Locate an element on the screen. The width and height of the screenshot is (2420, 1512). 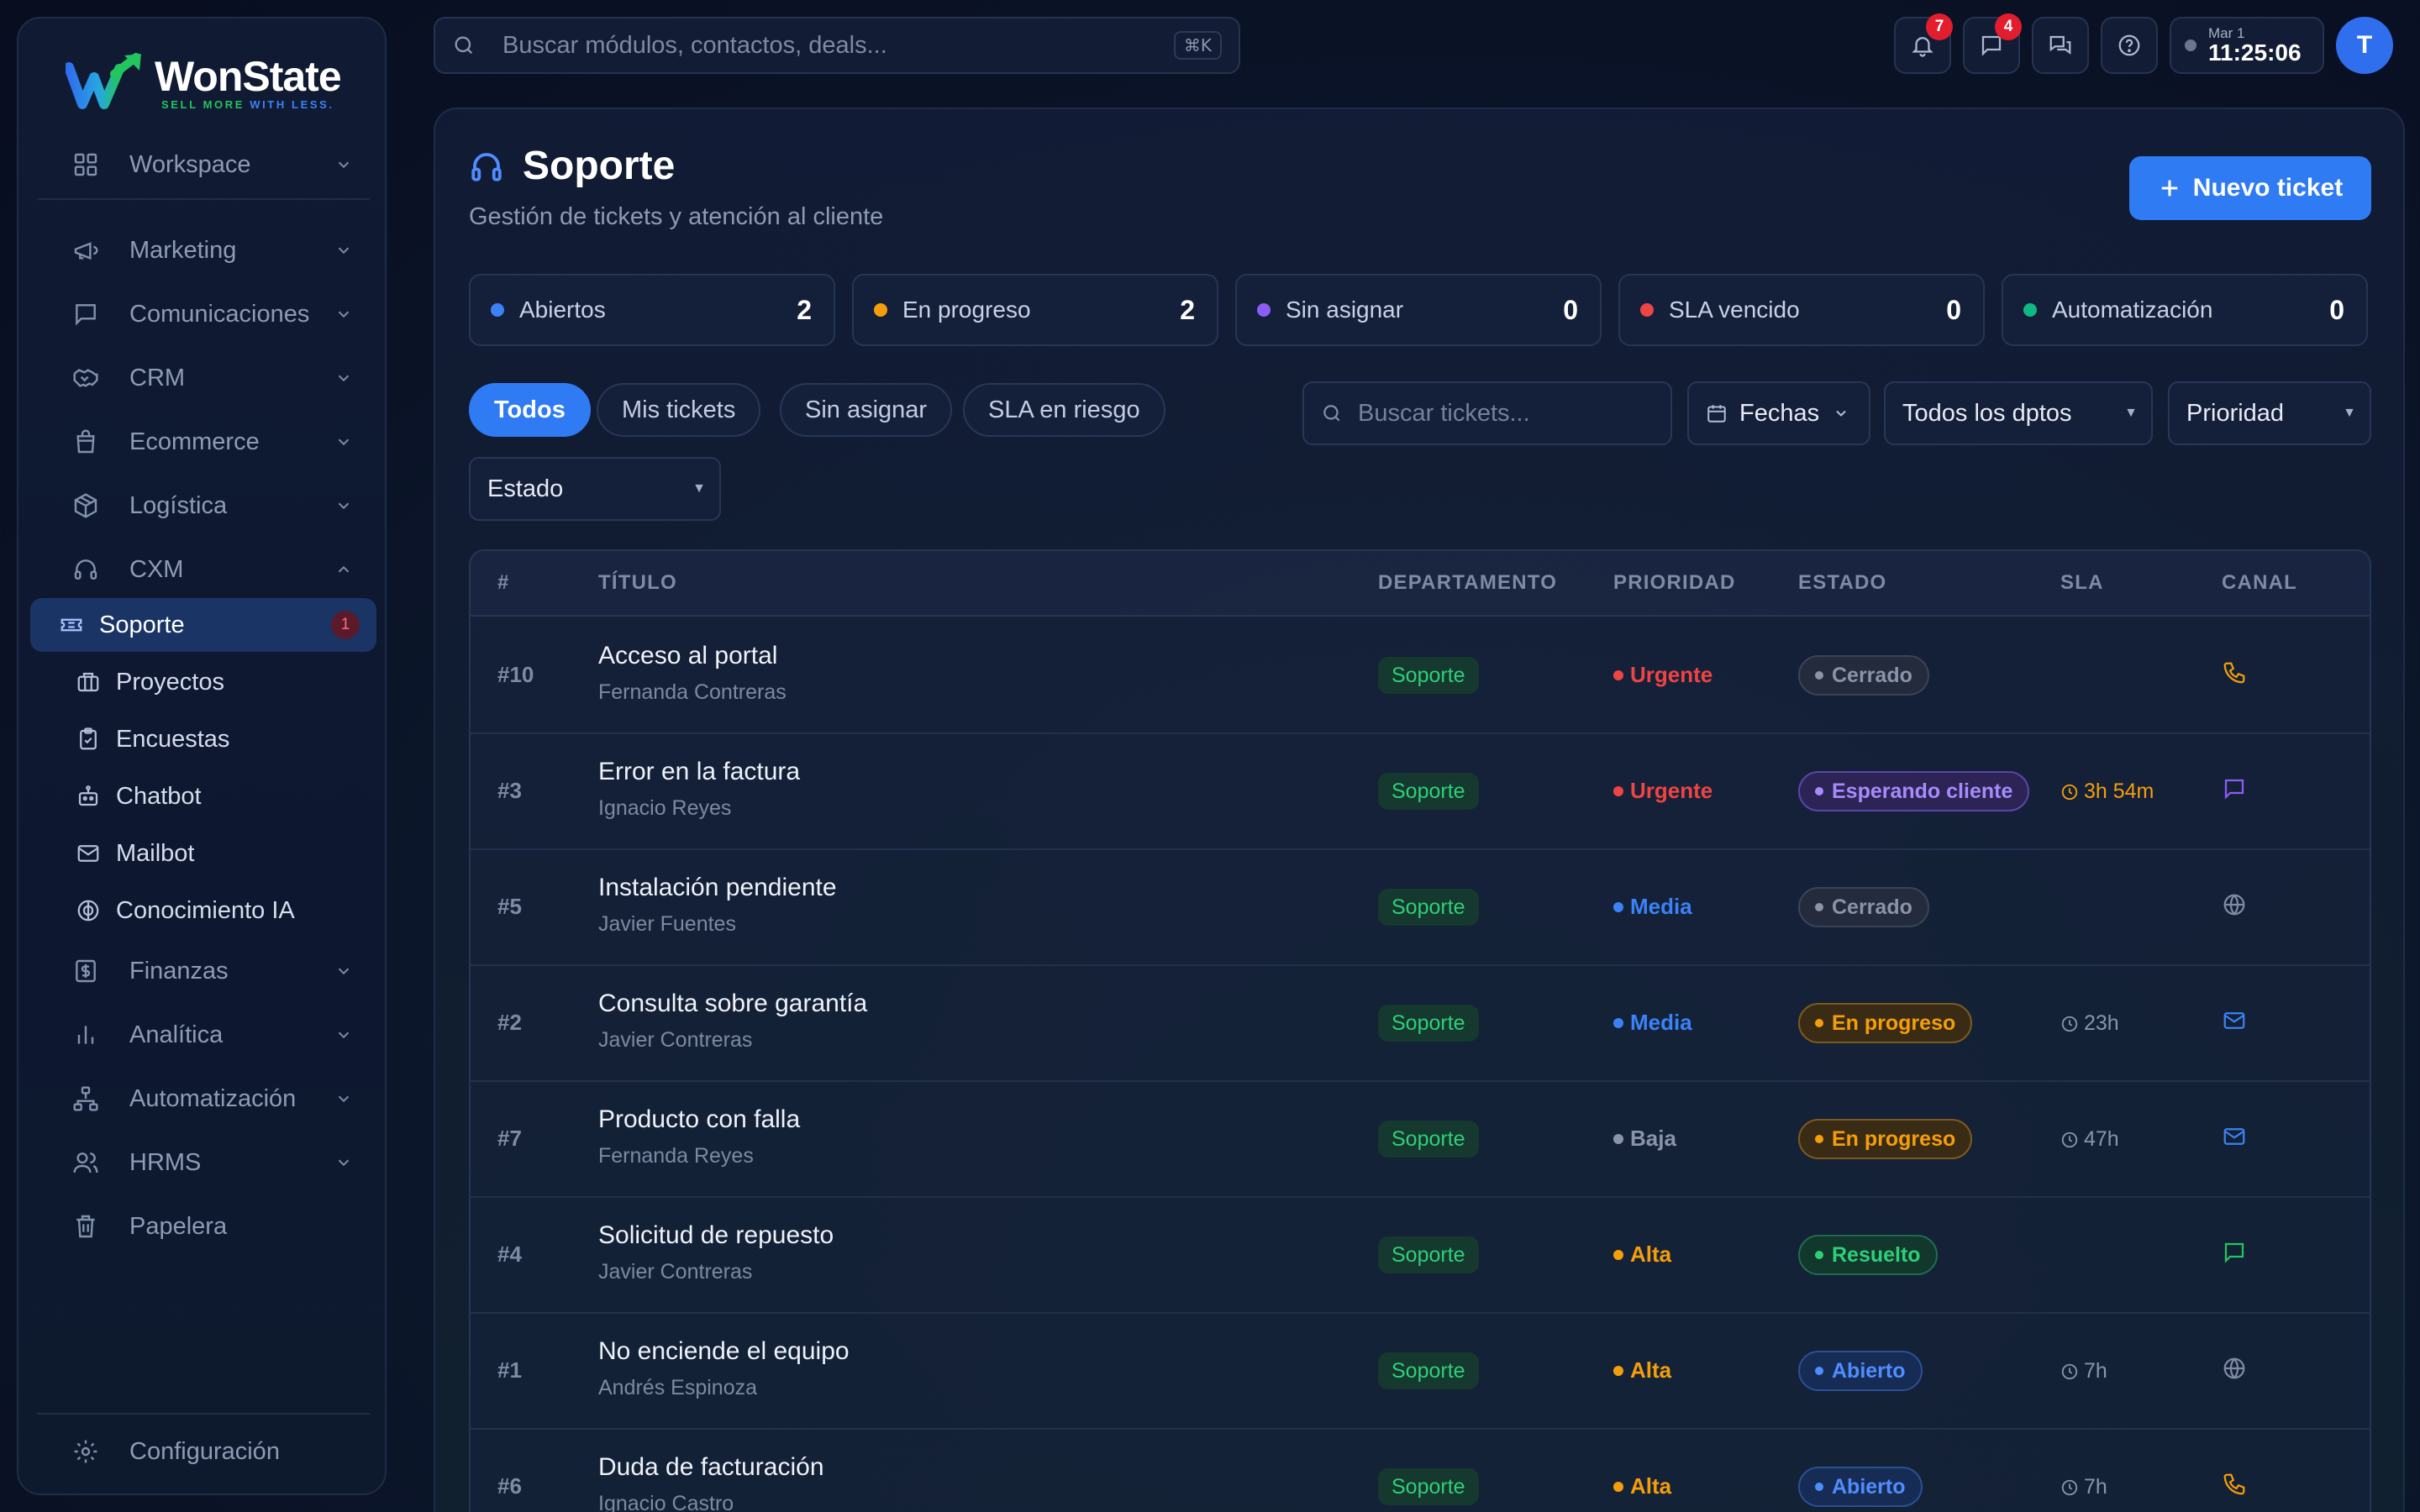
column-header-title: TÍTULO is located at coordinates (637, 583).